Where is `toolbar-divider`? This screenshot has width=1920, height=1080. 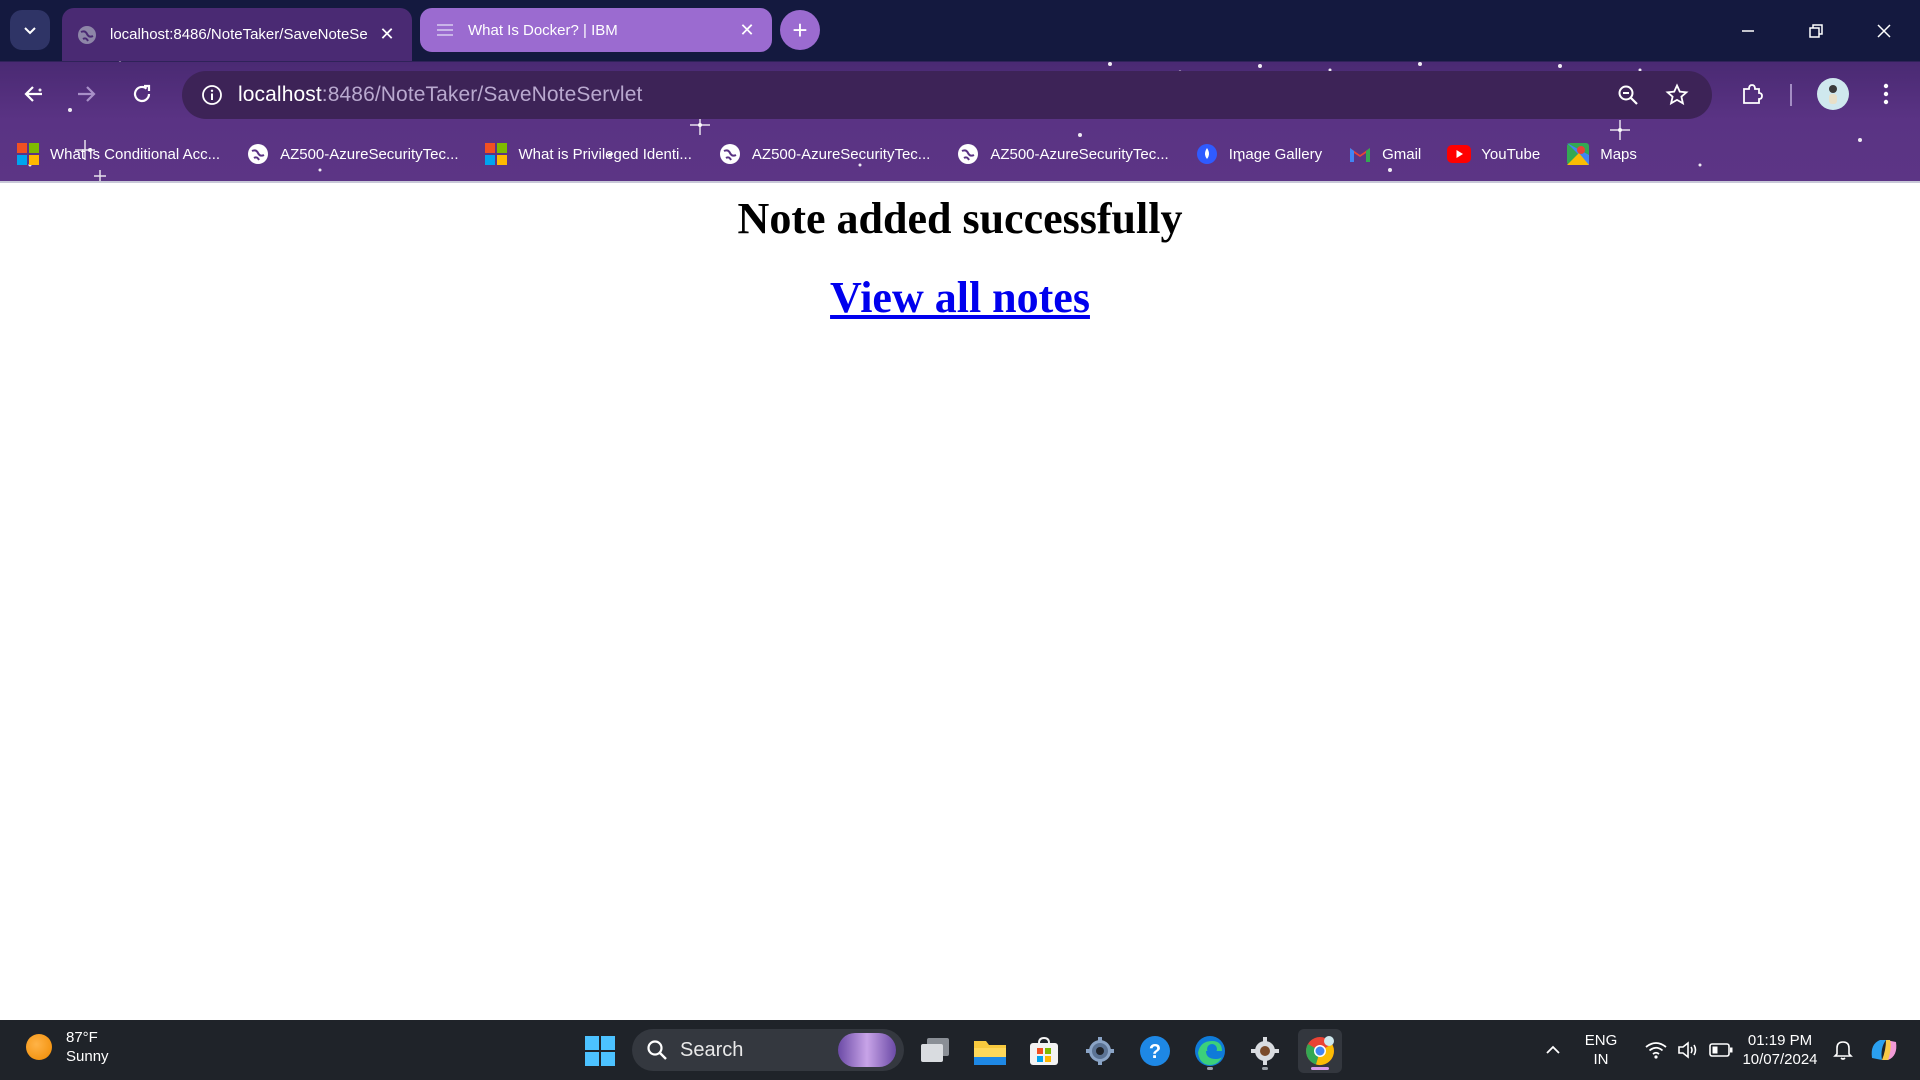 toolbar-divider is located at coordinates (1791, 95).